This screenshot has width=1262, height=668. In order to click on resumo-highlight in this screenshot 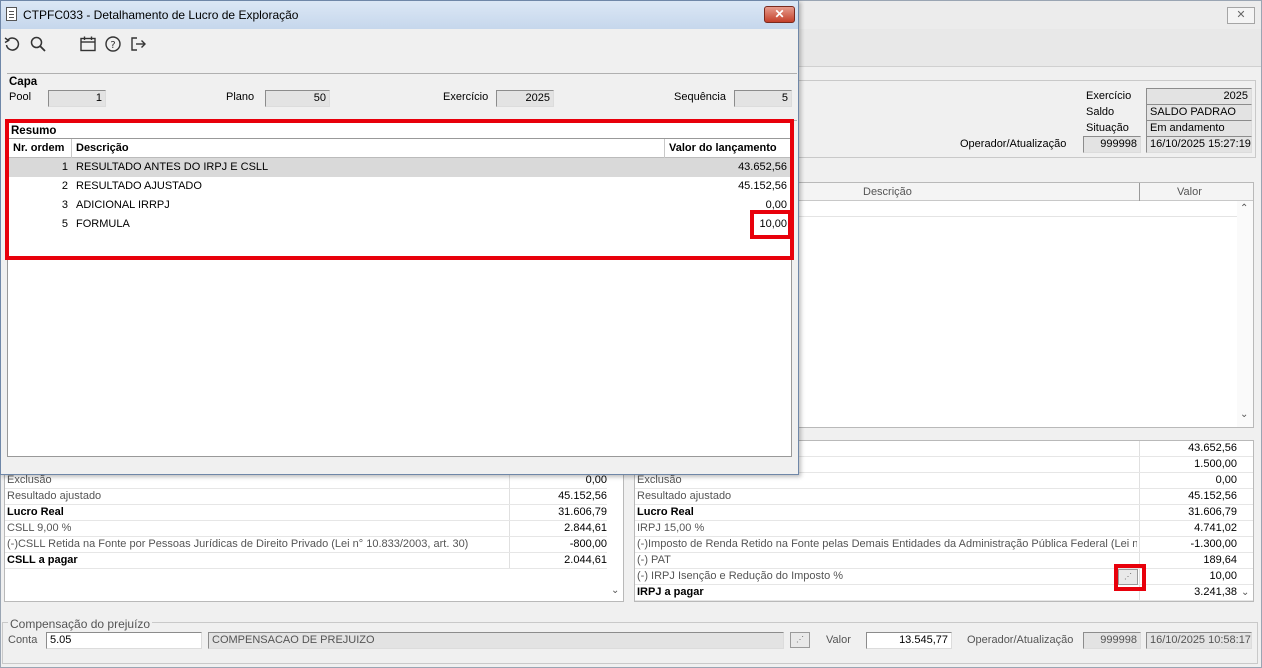, I will do `click(399, 189)`.